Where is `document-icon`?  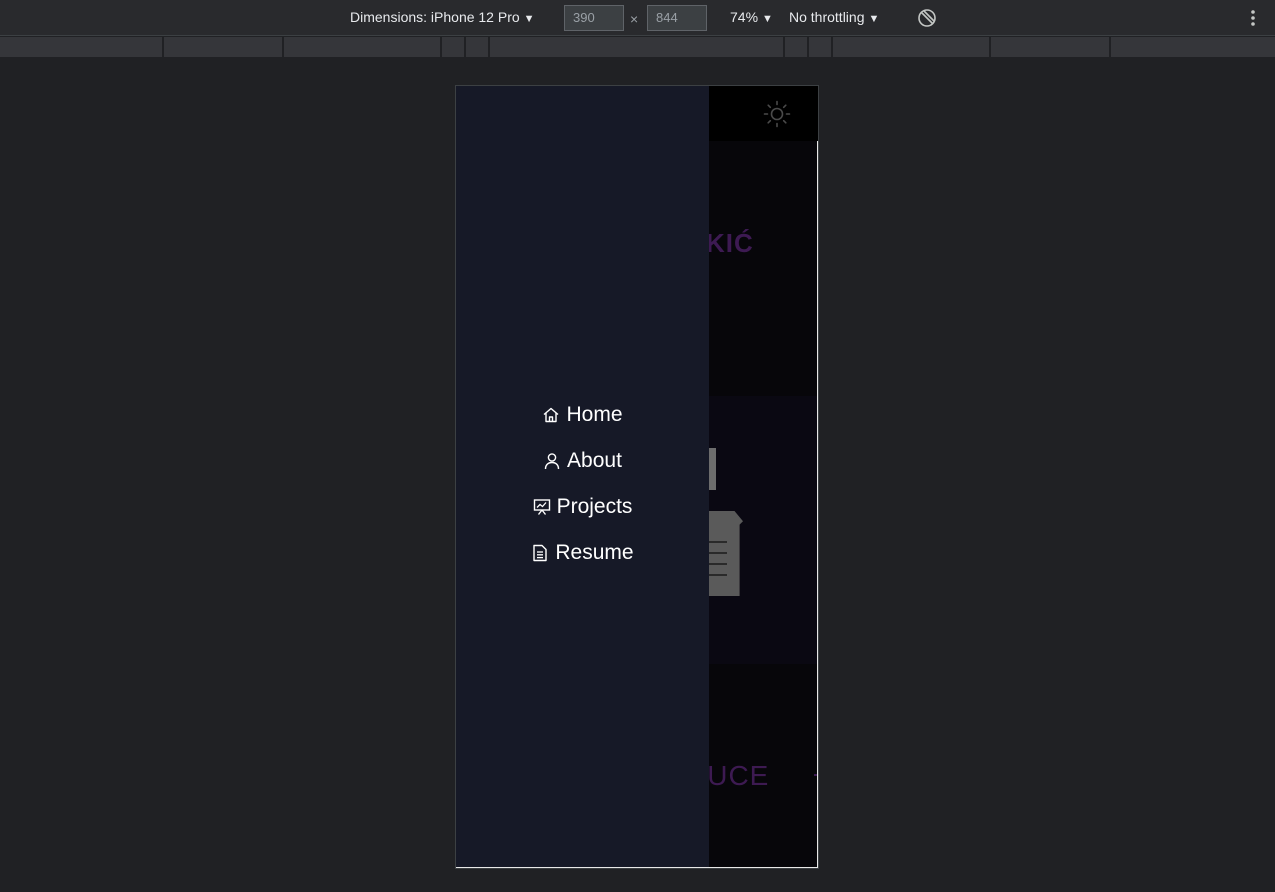
document-icon is located at coordinates (540, 553).